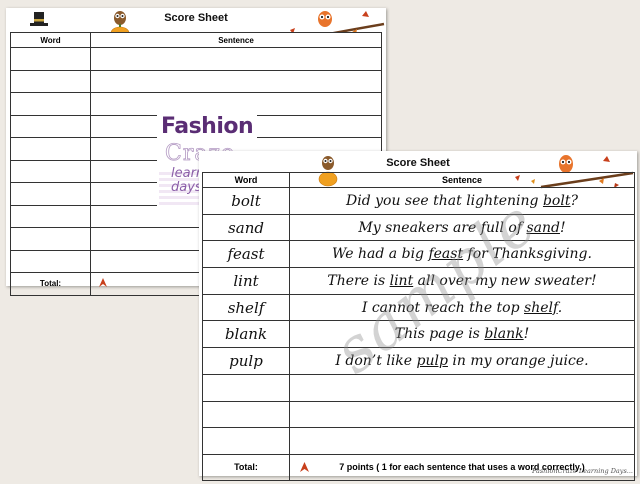  Describe the element at coordinates (505, 280) in the screenshot. I see `sentence-text: all over my new sweater!` at that location.